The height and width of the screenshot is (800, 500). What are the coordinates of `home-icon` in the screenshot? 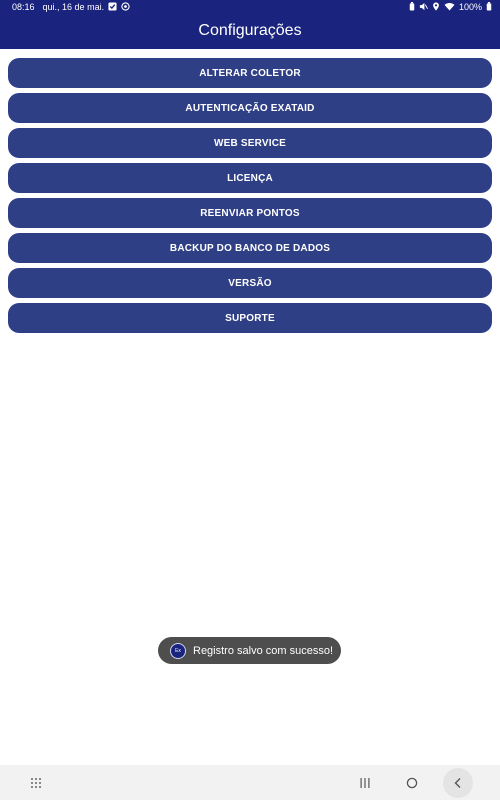 It's located at (412, 782).